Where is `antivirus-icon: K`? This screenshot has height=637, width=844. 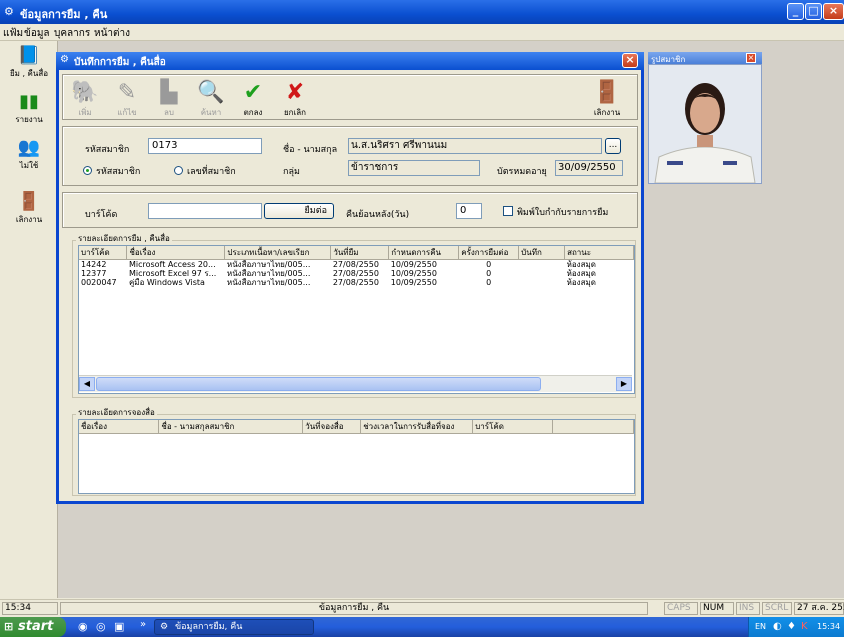 antivirus-icon: K is located at coordinates (804, 627).